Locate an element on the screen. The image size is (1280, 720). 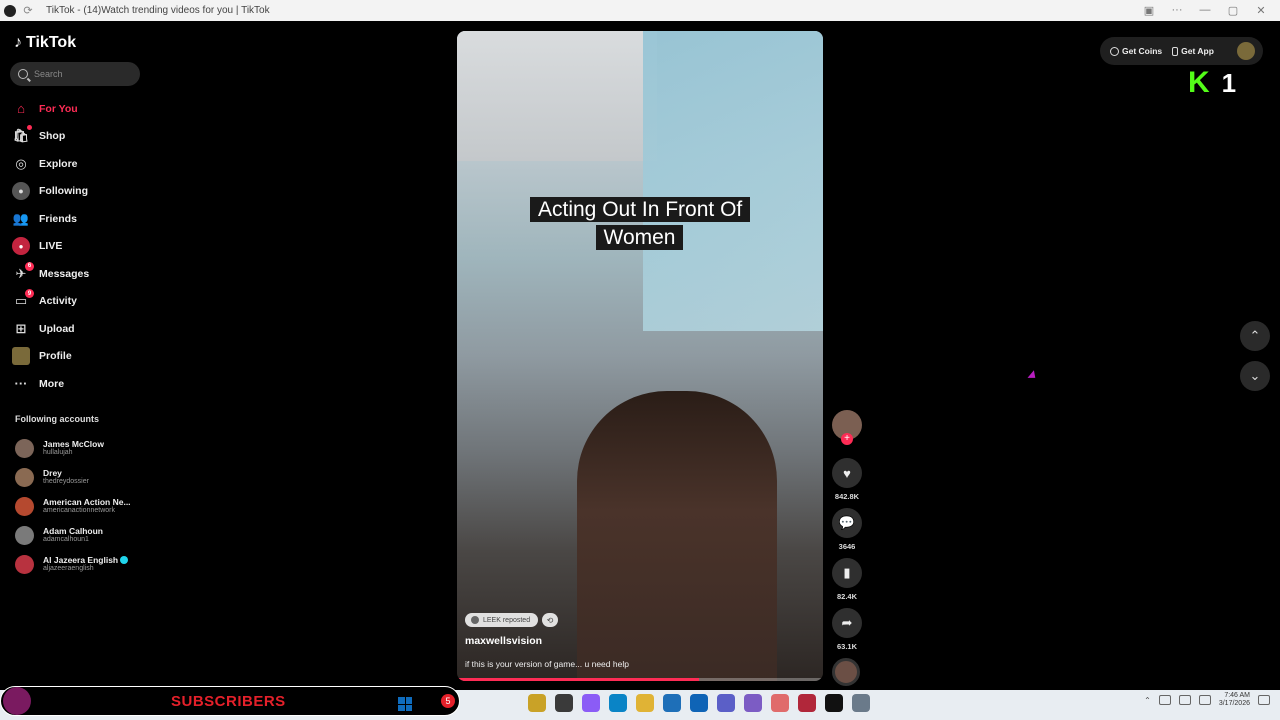
refresh-icon: ⟳ is located at coordinates (28, 10).